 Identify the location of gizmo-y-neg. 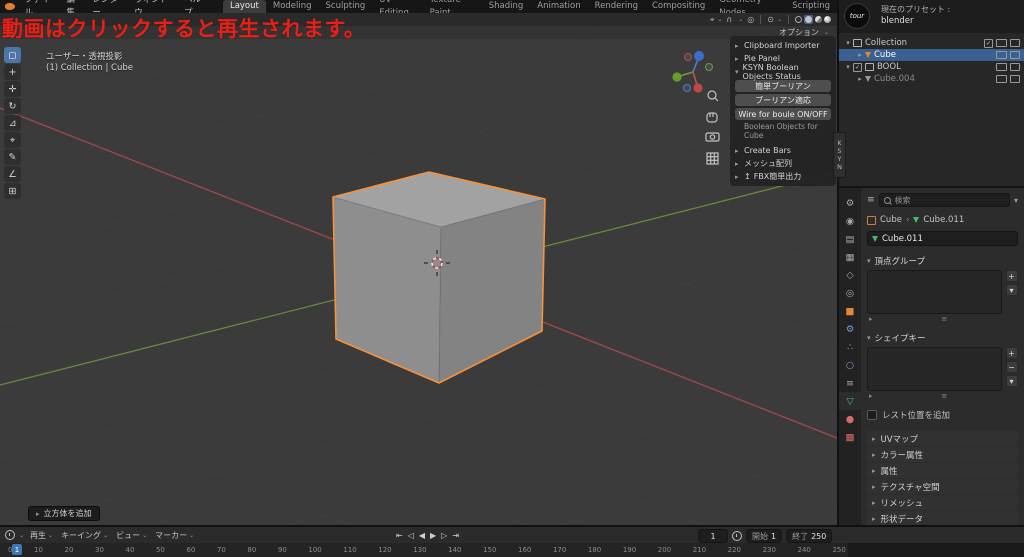
(709, 67).